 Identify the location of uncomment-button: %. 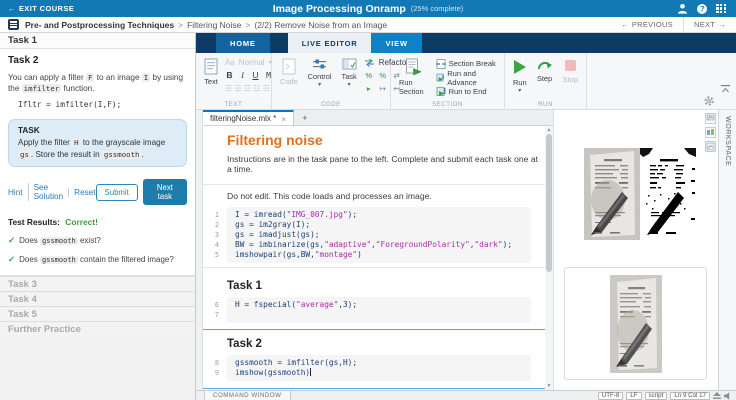
(383, 75).